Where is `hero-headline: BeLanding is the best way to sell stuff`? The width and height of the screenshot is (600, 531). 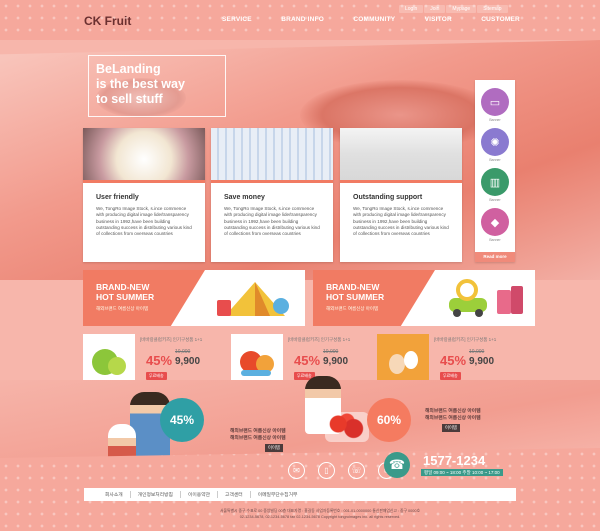 hero-headline: BeLanding is the best way to sell stuff is located at coordinates (157, 86).